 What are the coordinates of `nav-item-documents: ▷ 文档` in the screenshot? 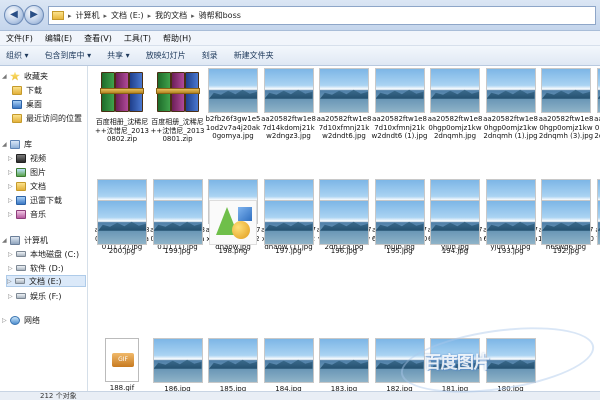 It's located at (27, 186).